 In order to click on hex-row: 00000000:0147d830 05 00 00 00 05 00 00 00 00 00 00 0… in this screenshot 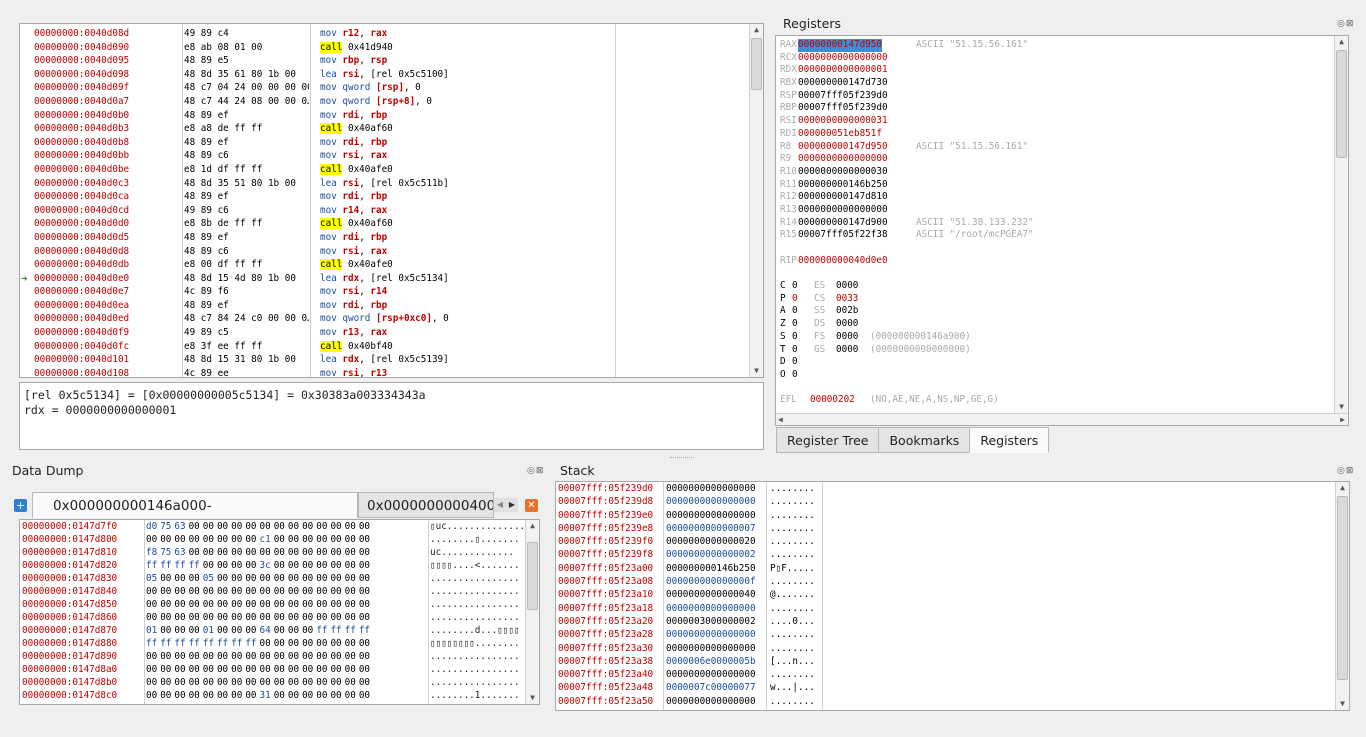, I will do `click(272, 578)`.